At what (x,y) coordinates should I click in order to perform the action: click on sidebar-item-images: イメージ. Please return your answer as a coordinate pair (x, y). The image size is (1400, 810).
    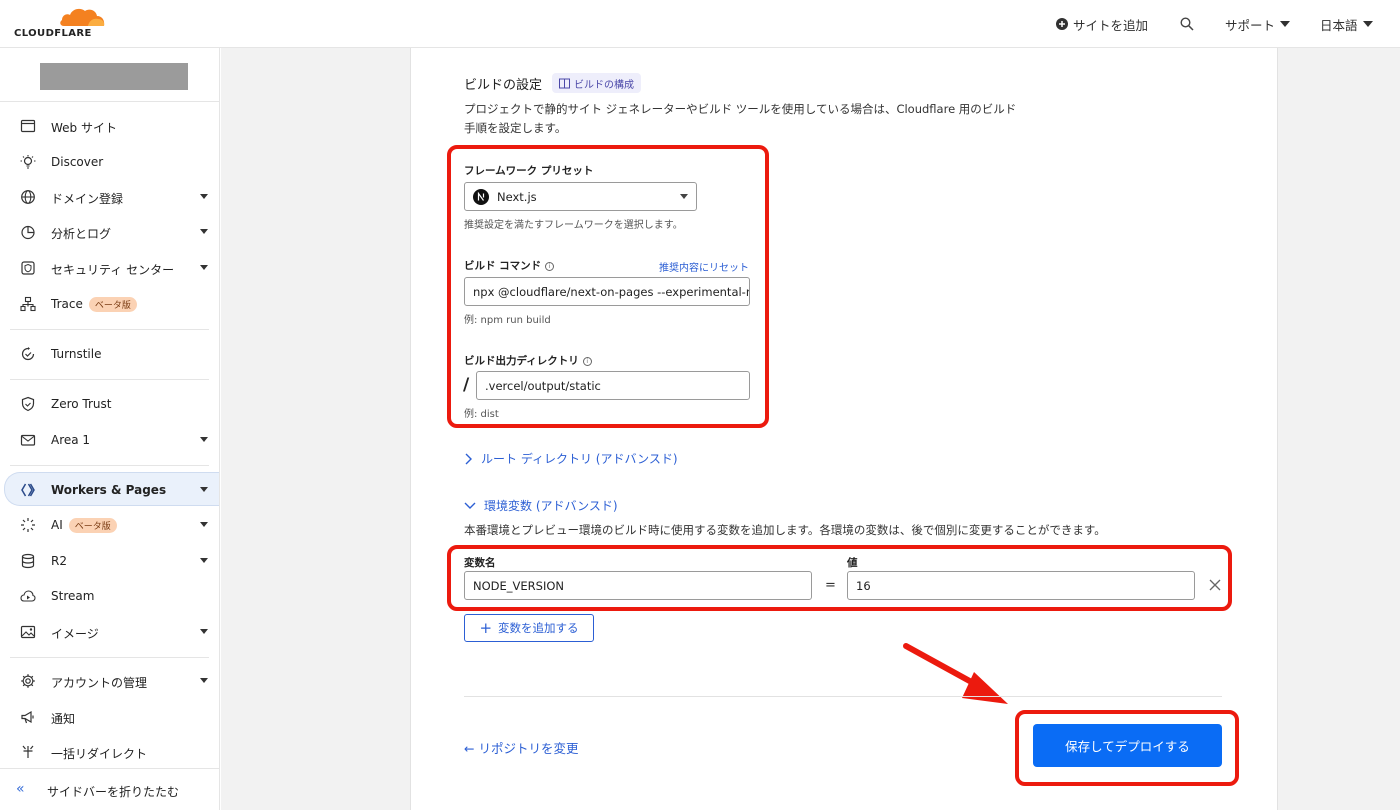
    Looking at the image, I should click on (114, 632).